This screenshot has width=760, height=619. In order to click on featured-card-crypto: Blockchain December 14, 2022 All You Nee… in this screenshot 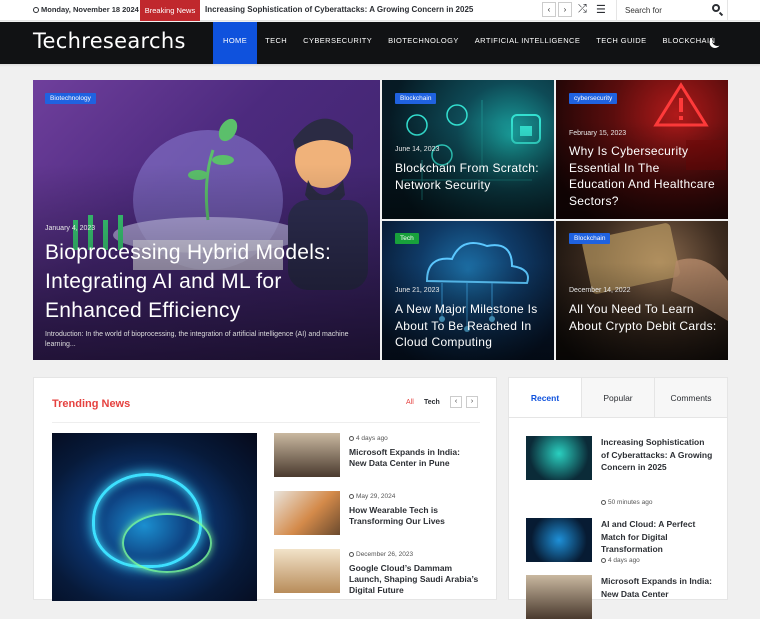, I will do `click(642, 290)`.